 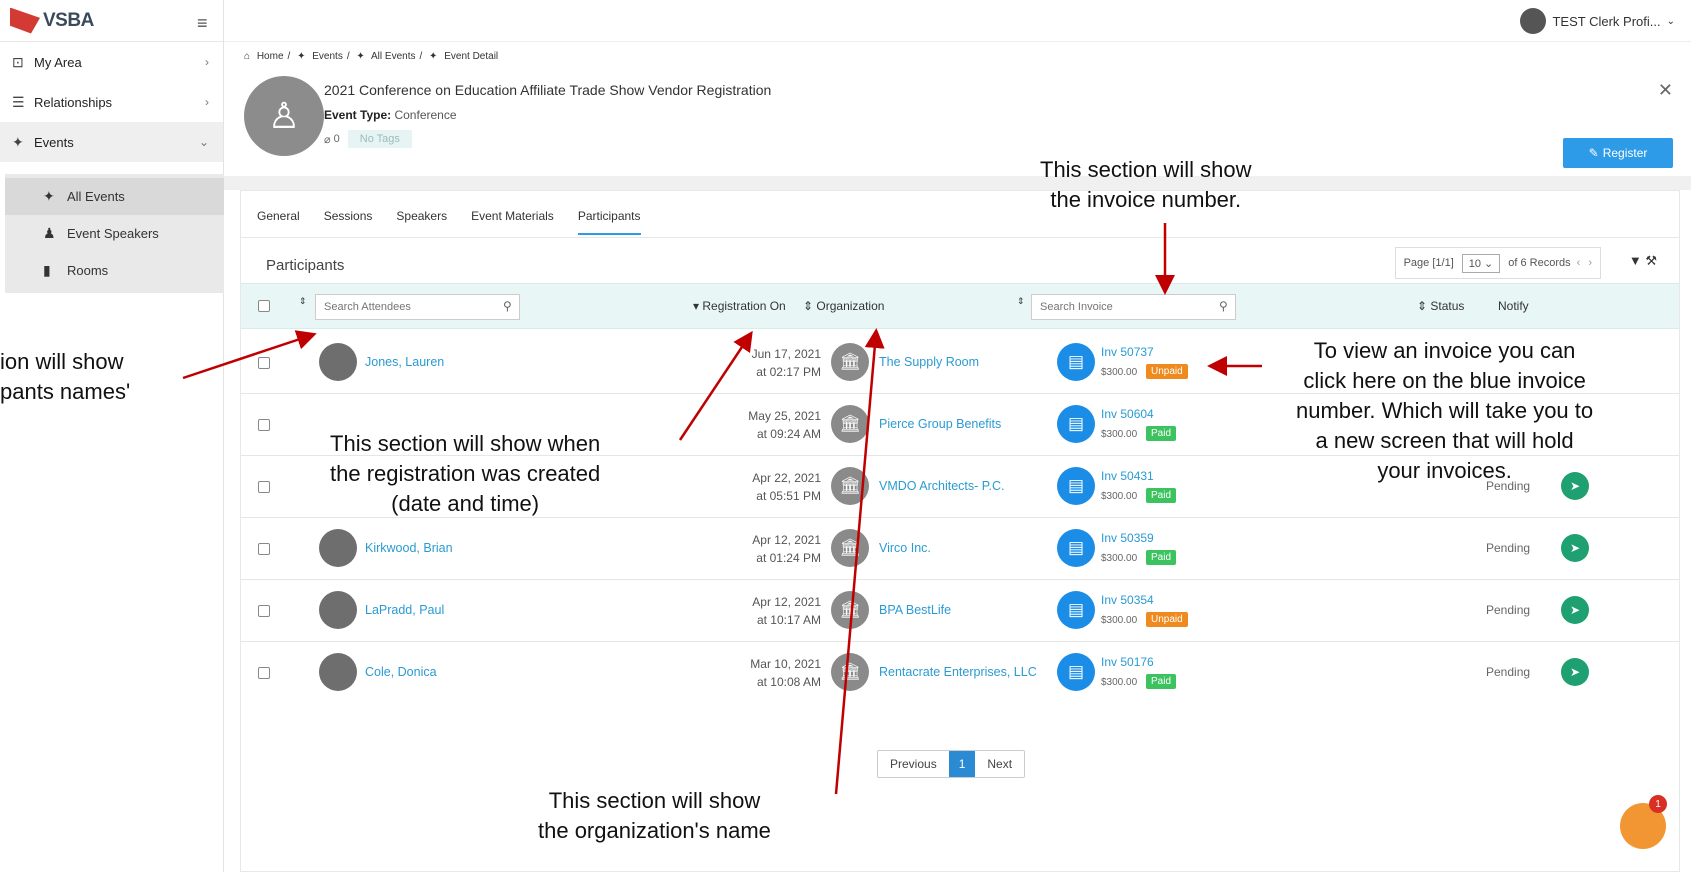 What do you see at coordinates (784, 425) in the screenshot?
I see `registration-date: May 25, 2021 at 09:24 AM` at bounding box center [784, 425].